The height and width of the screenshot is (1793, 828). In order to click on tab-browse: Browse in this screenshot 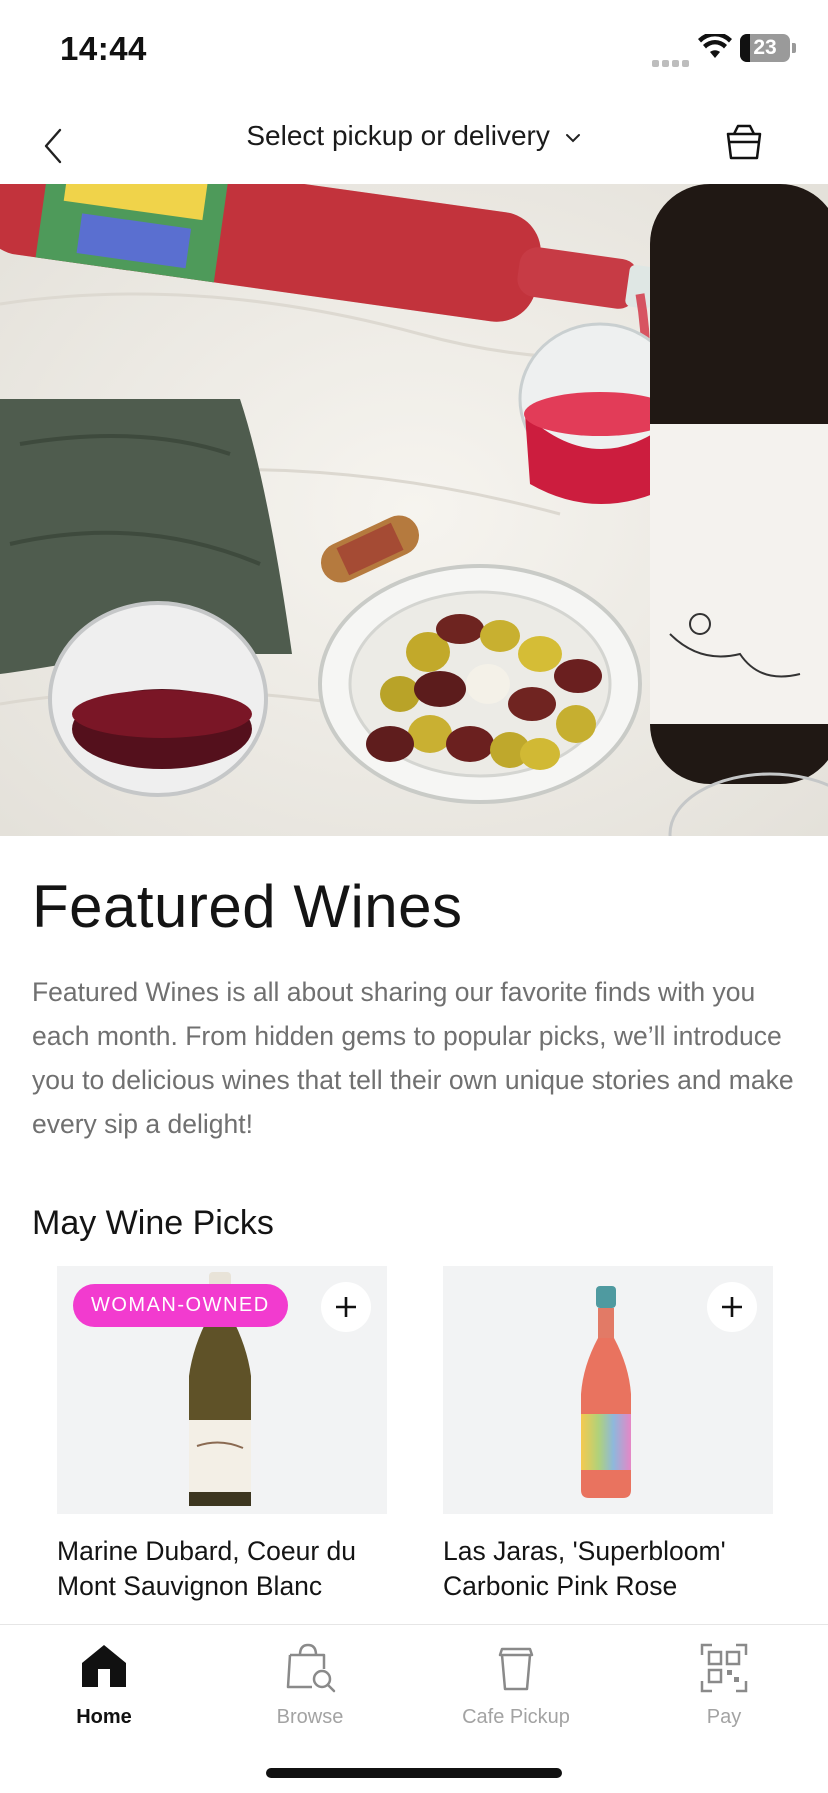, I will do `click(310, 1685)`.